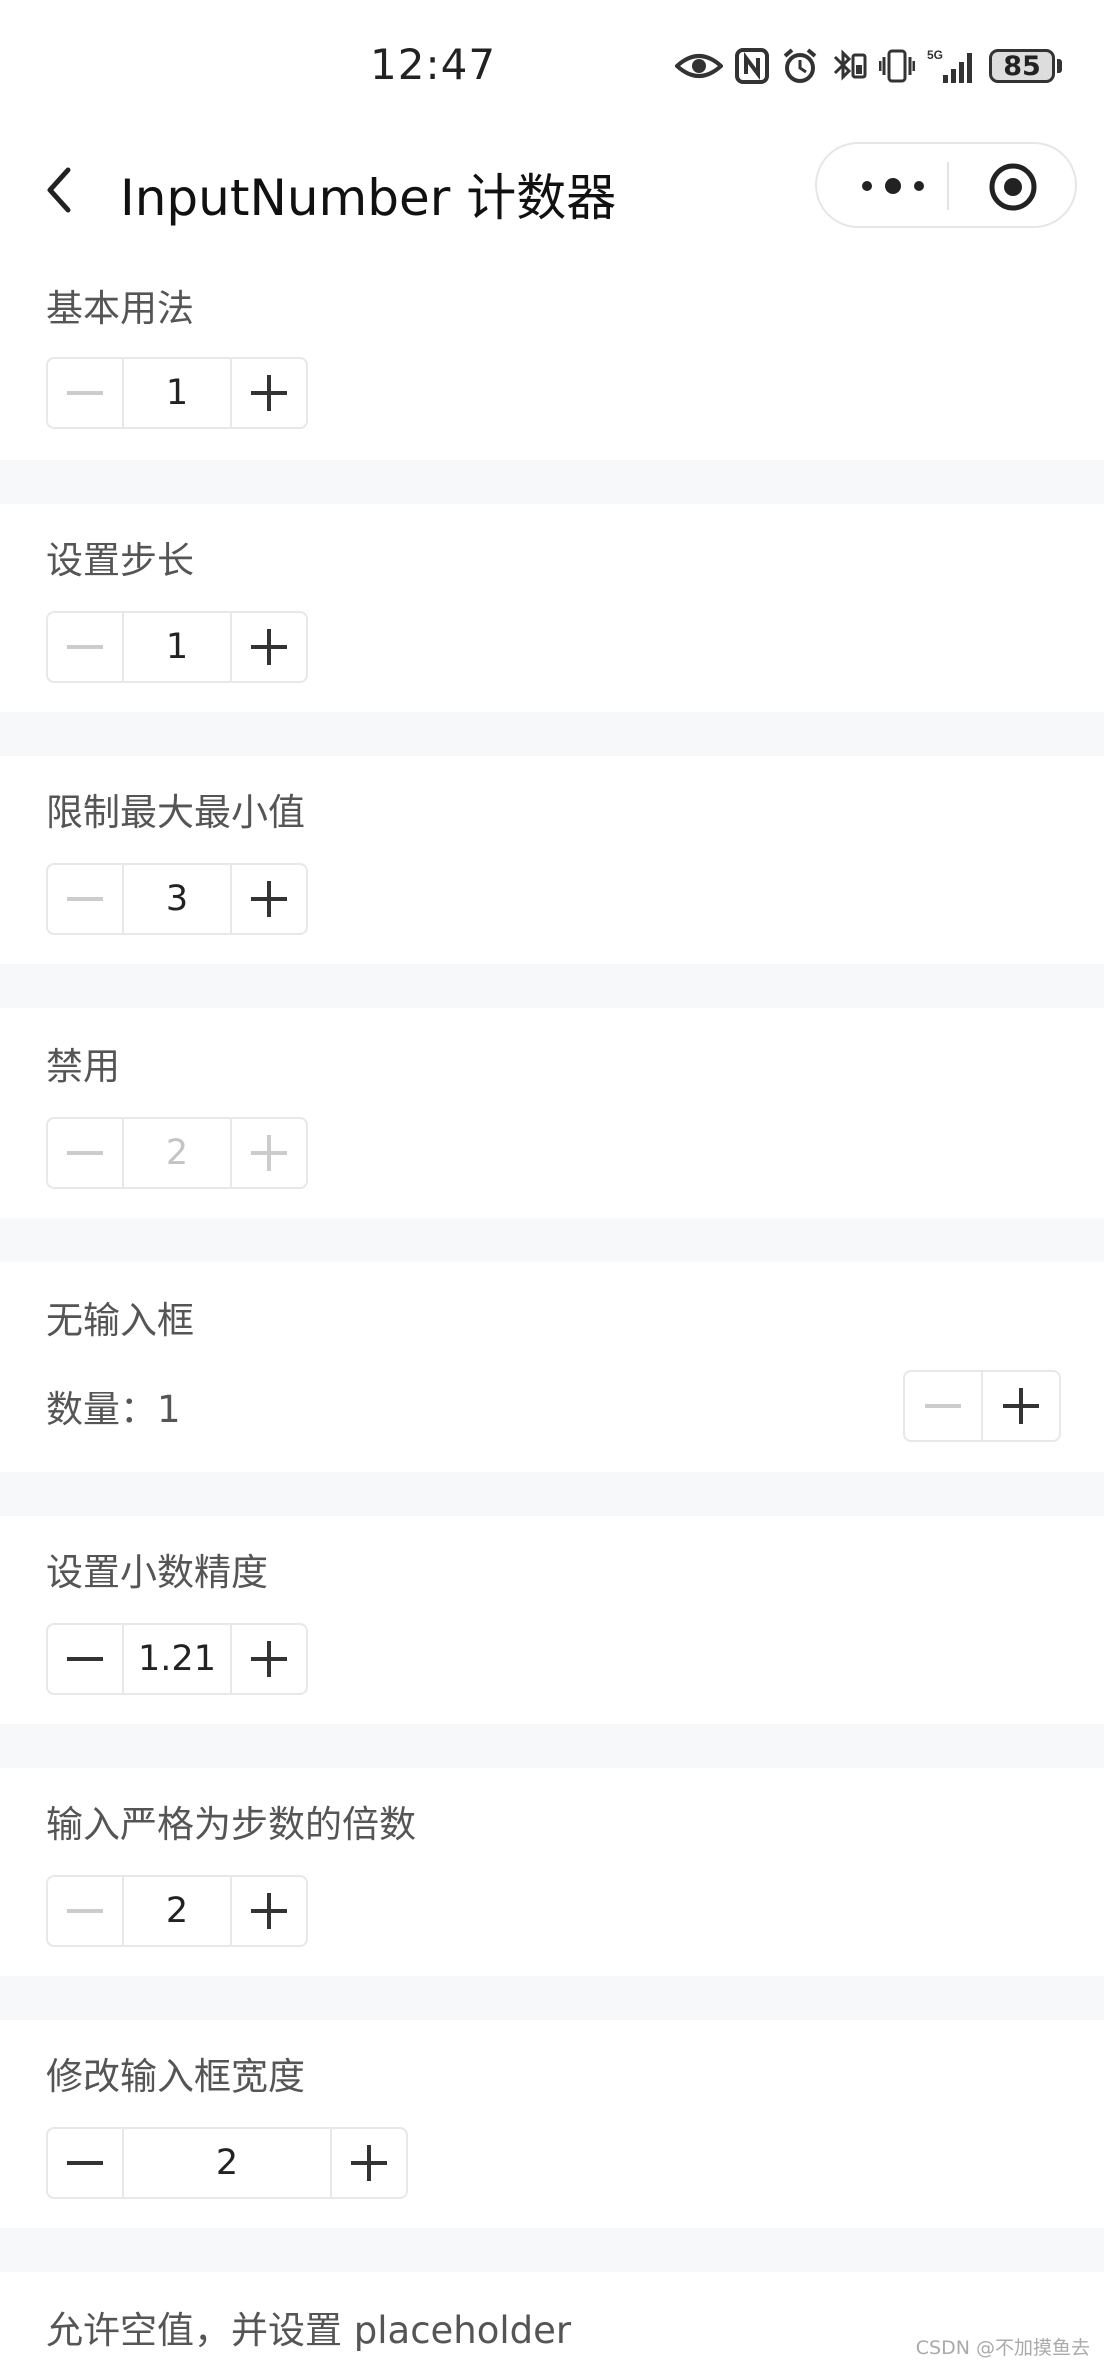 The width and height of the screenshot is (1104, 2376). What do you see at coordinates (552, 1113) in the screenshot?
I see `section-disabled: 禁用 2` at bounding box center [552, 1113].